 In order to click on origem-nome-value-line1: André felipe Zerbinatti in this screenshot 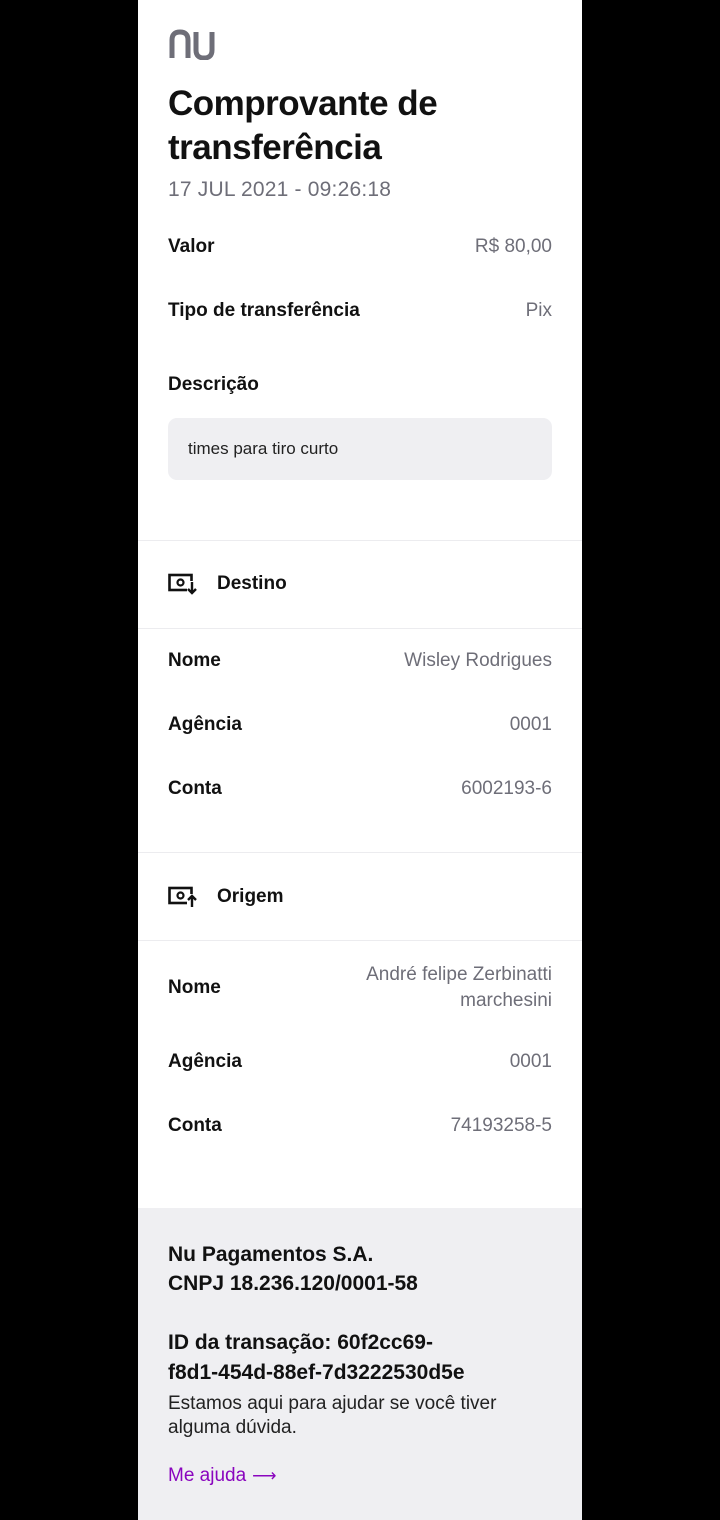, I will do `click(459, 974)`.